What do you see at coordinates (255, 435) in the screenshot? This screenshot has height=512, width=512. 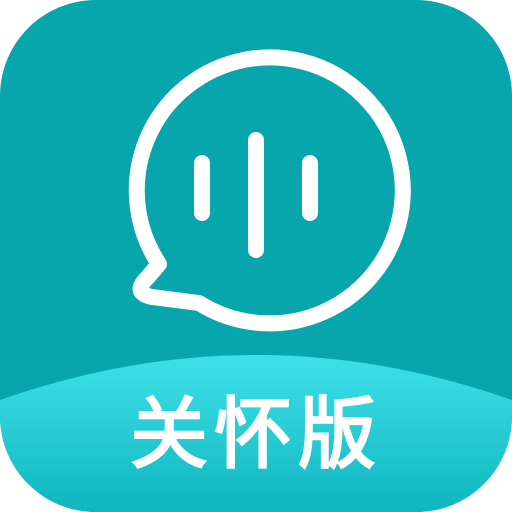 I see `edition-label: 关怀版` at bounding box center [255, 435].